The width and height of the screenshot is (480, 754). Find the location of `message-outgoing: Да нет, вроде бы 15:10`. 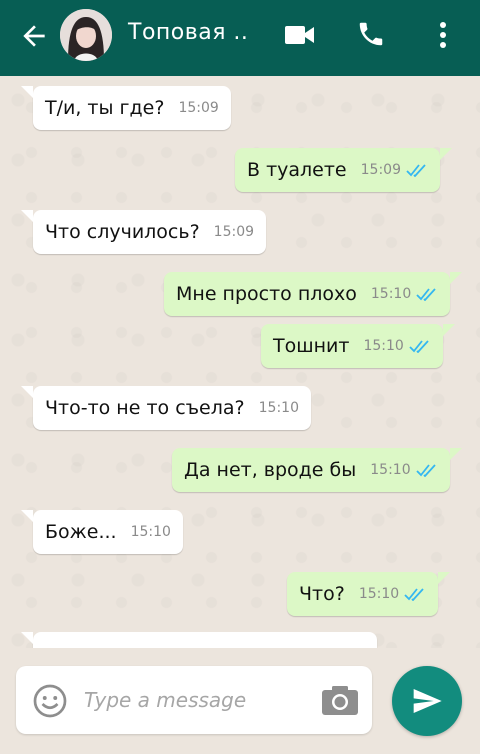

message-outgoing: Да нет, вроде бы 15:10 is located at coordinates (317, 470).